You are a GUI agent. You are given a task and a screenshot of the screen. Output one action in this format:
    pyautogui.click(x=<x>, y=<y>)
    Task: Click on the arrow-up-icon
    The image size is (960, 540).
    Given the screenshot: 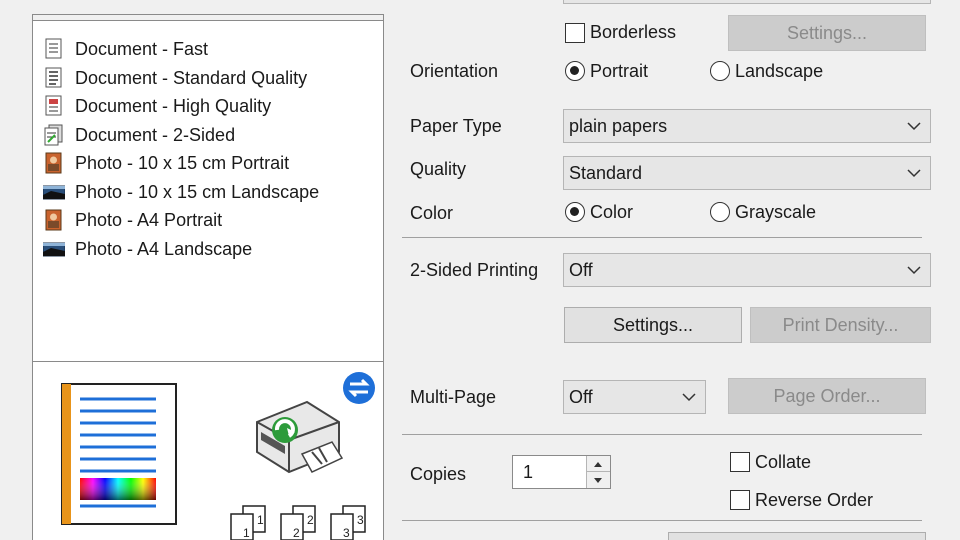 What is the action you would take?
    pyautogui.click(x=598, y=464)
    